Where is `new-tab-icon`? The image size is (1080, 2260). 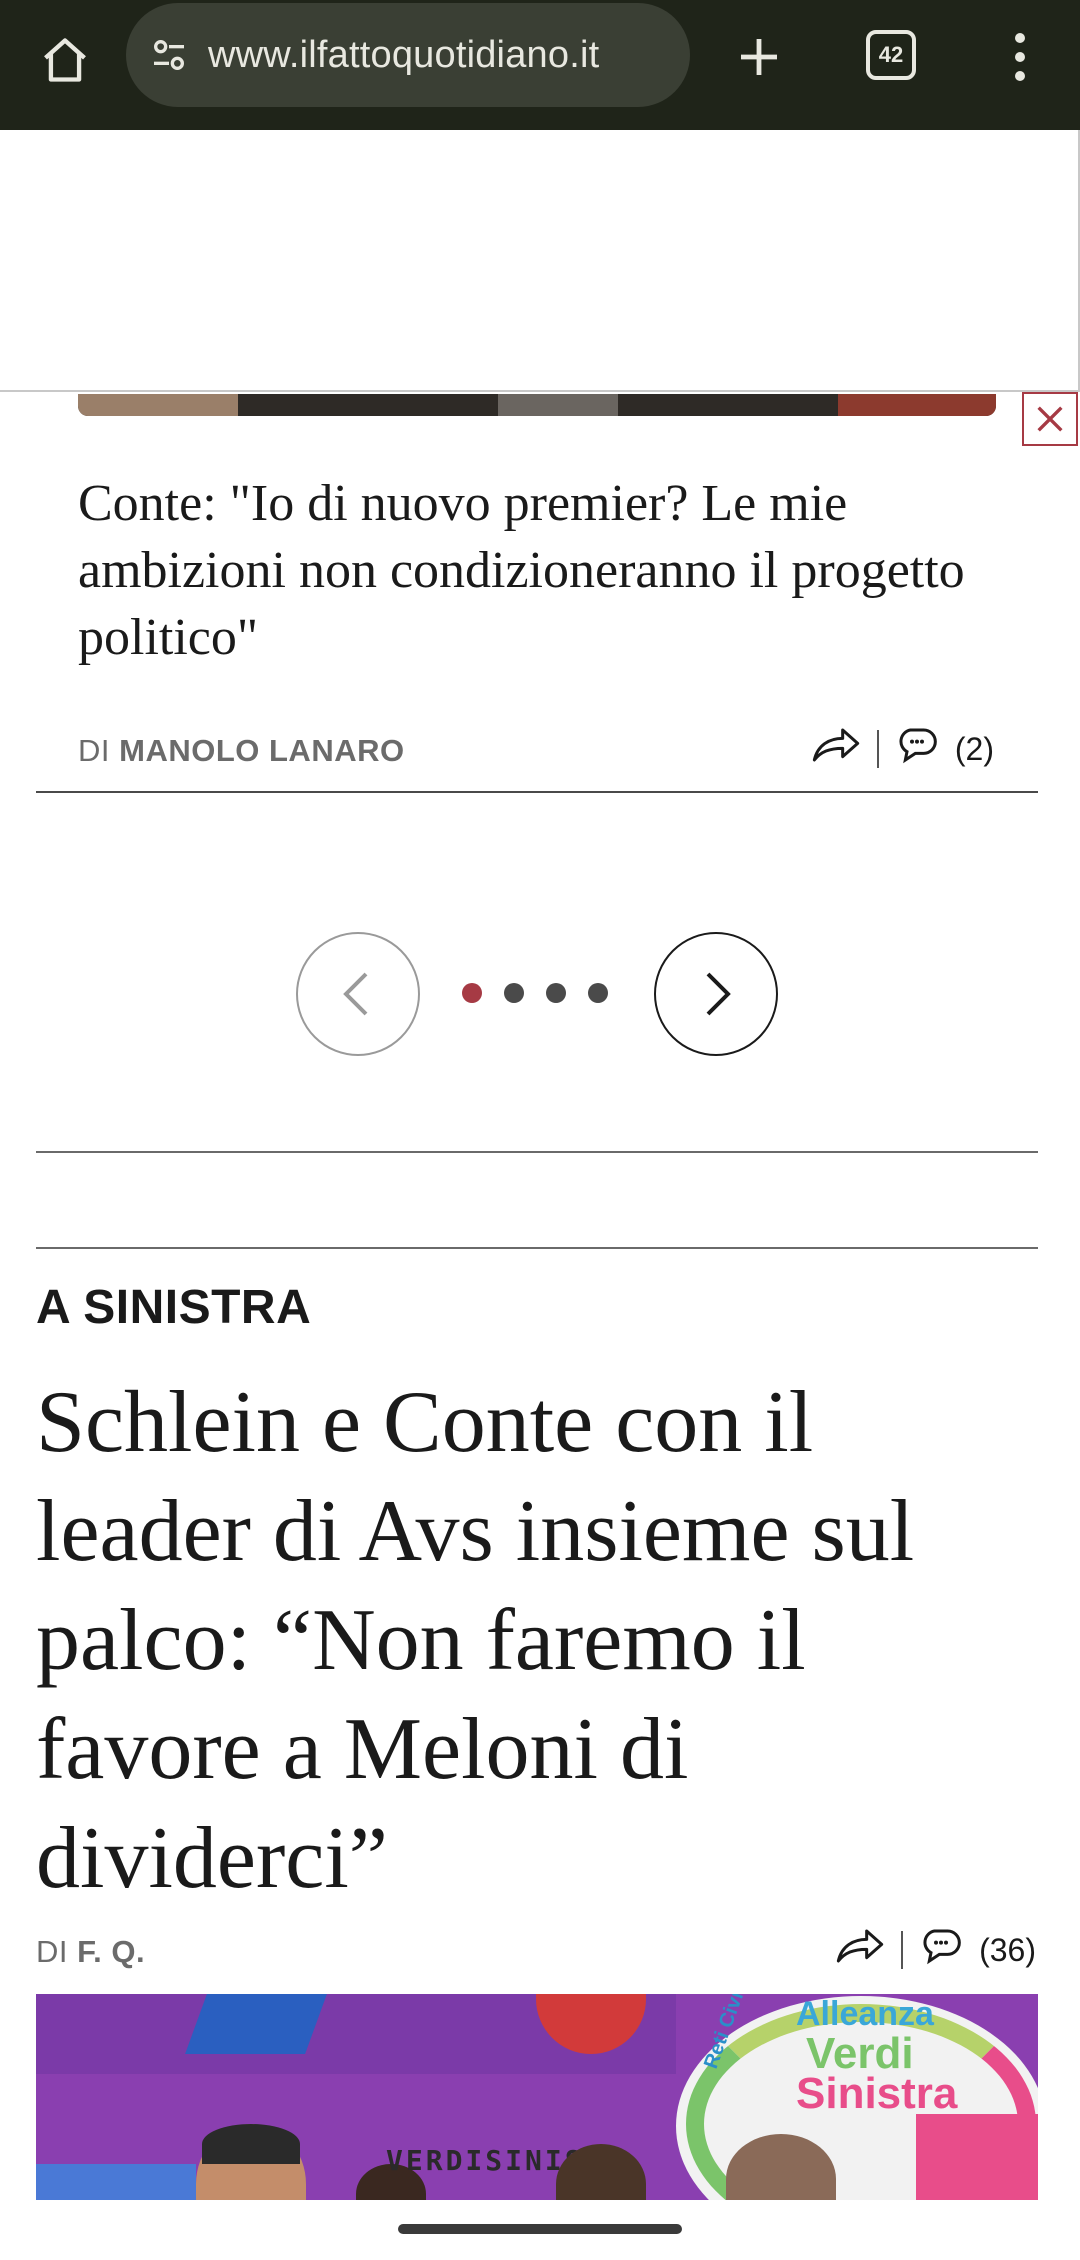 new-tab-icon is located at coordinates (759, 57).